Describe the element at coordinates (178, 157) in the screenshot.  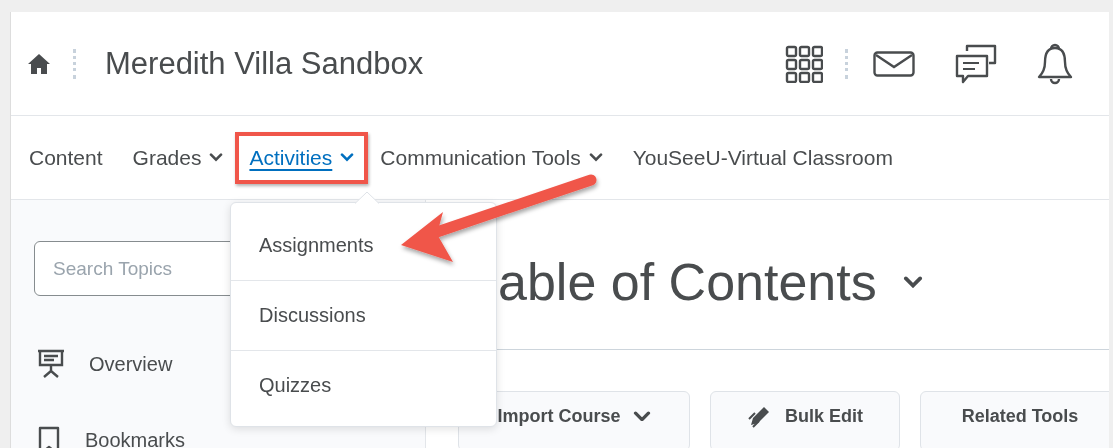
I see `nav-tab: Grades` at that location.